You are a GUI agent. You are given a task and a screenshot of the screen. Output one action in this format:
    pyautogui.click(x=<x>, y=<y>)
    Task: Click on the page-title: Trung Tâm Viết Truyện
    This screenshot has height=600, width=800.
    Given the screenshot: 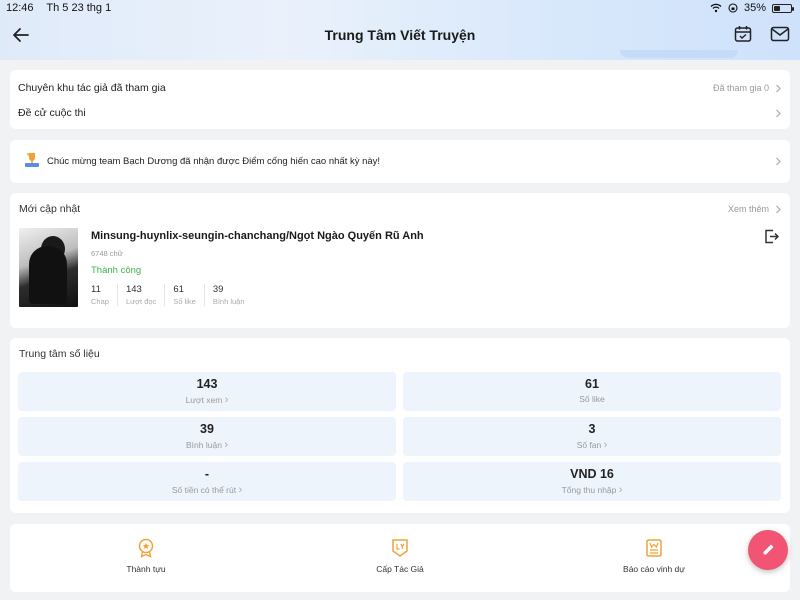 What is the action you would take?
    pyautogui.click(x=400, y=35)
    